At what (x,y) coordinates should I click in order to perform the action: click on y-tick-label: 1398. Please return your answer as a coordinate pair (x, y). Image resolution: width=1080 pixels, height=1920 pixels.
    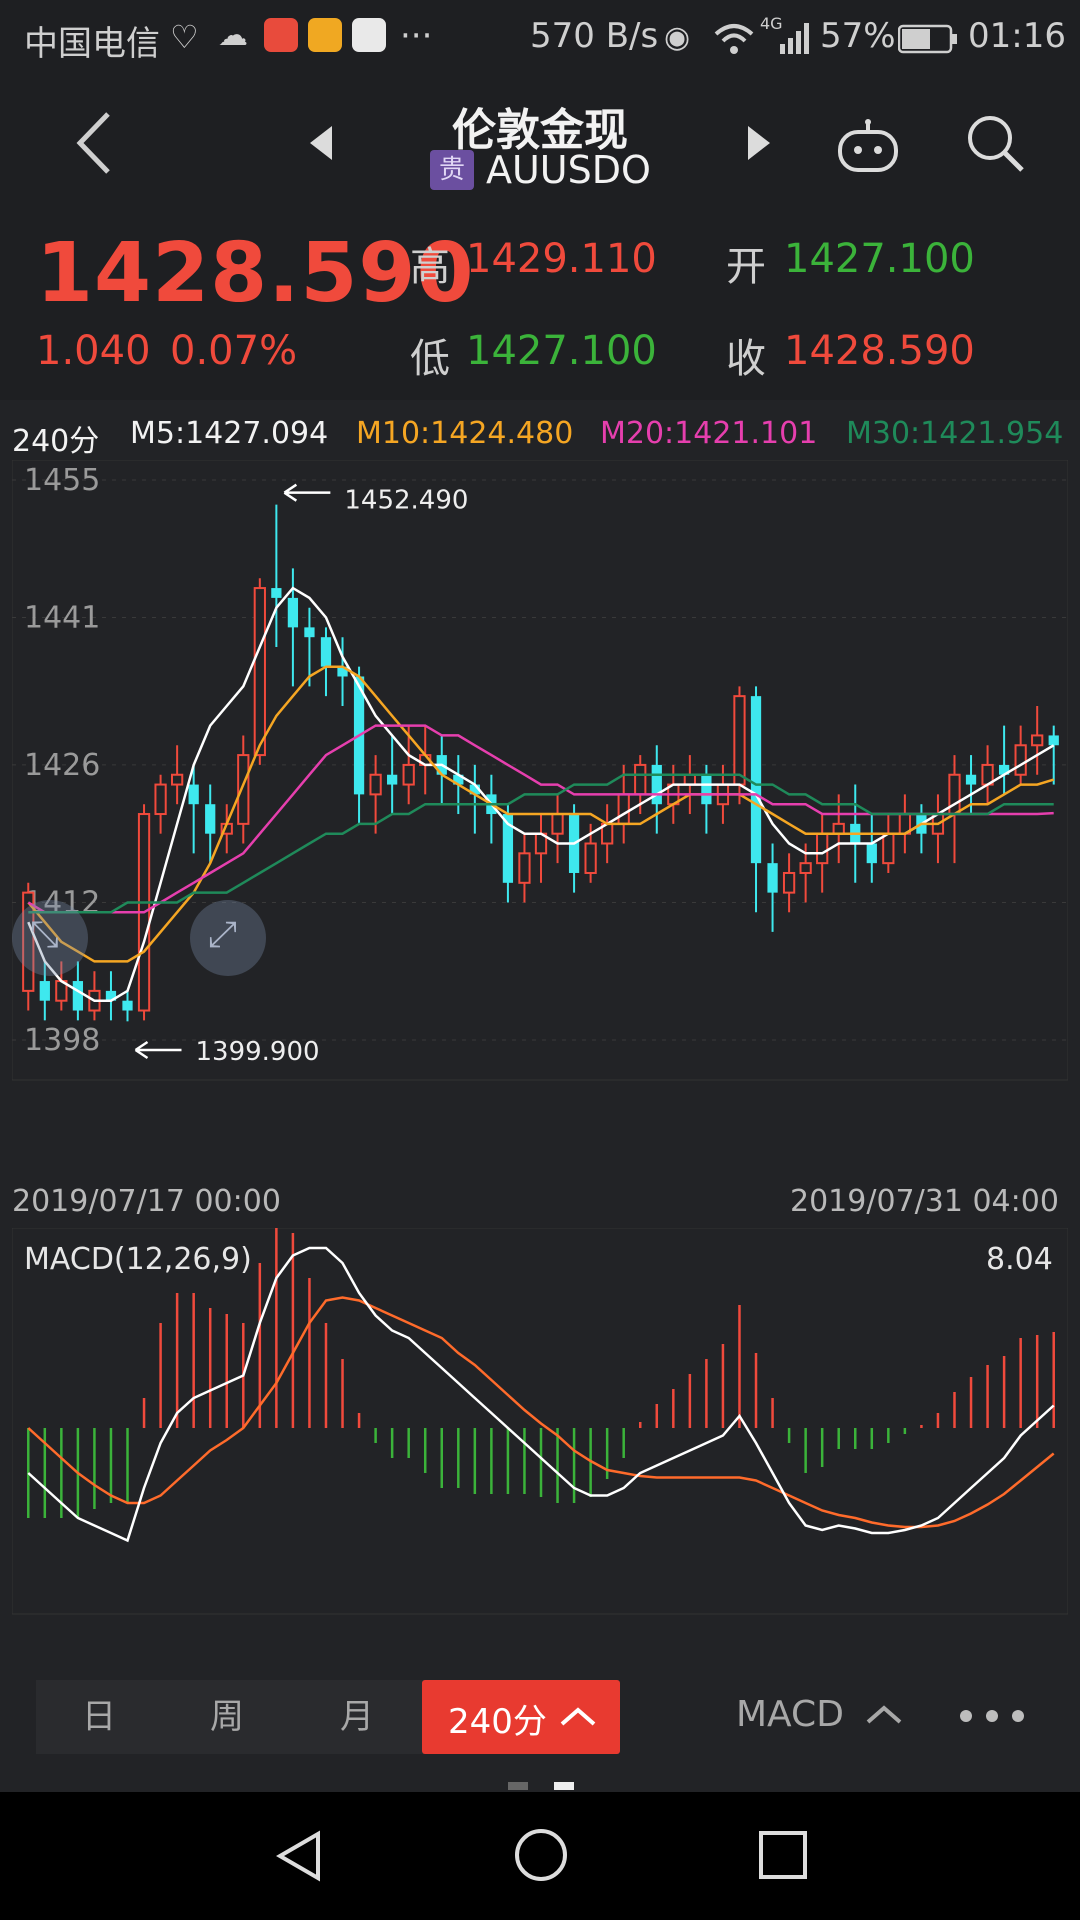
    Looking at the image, I should click on (62, 1040).